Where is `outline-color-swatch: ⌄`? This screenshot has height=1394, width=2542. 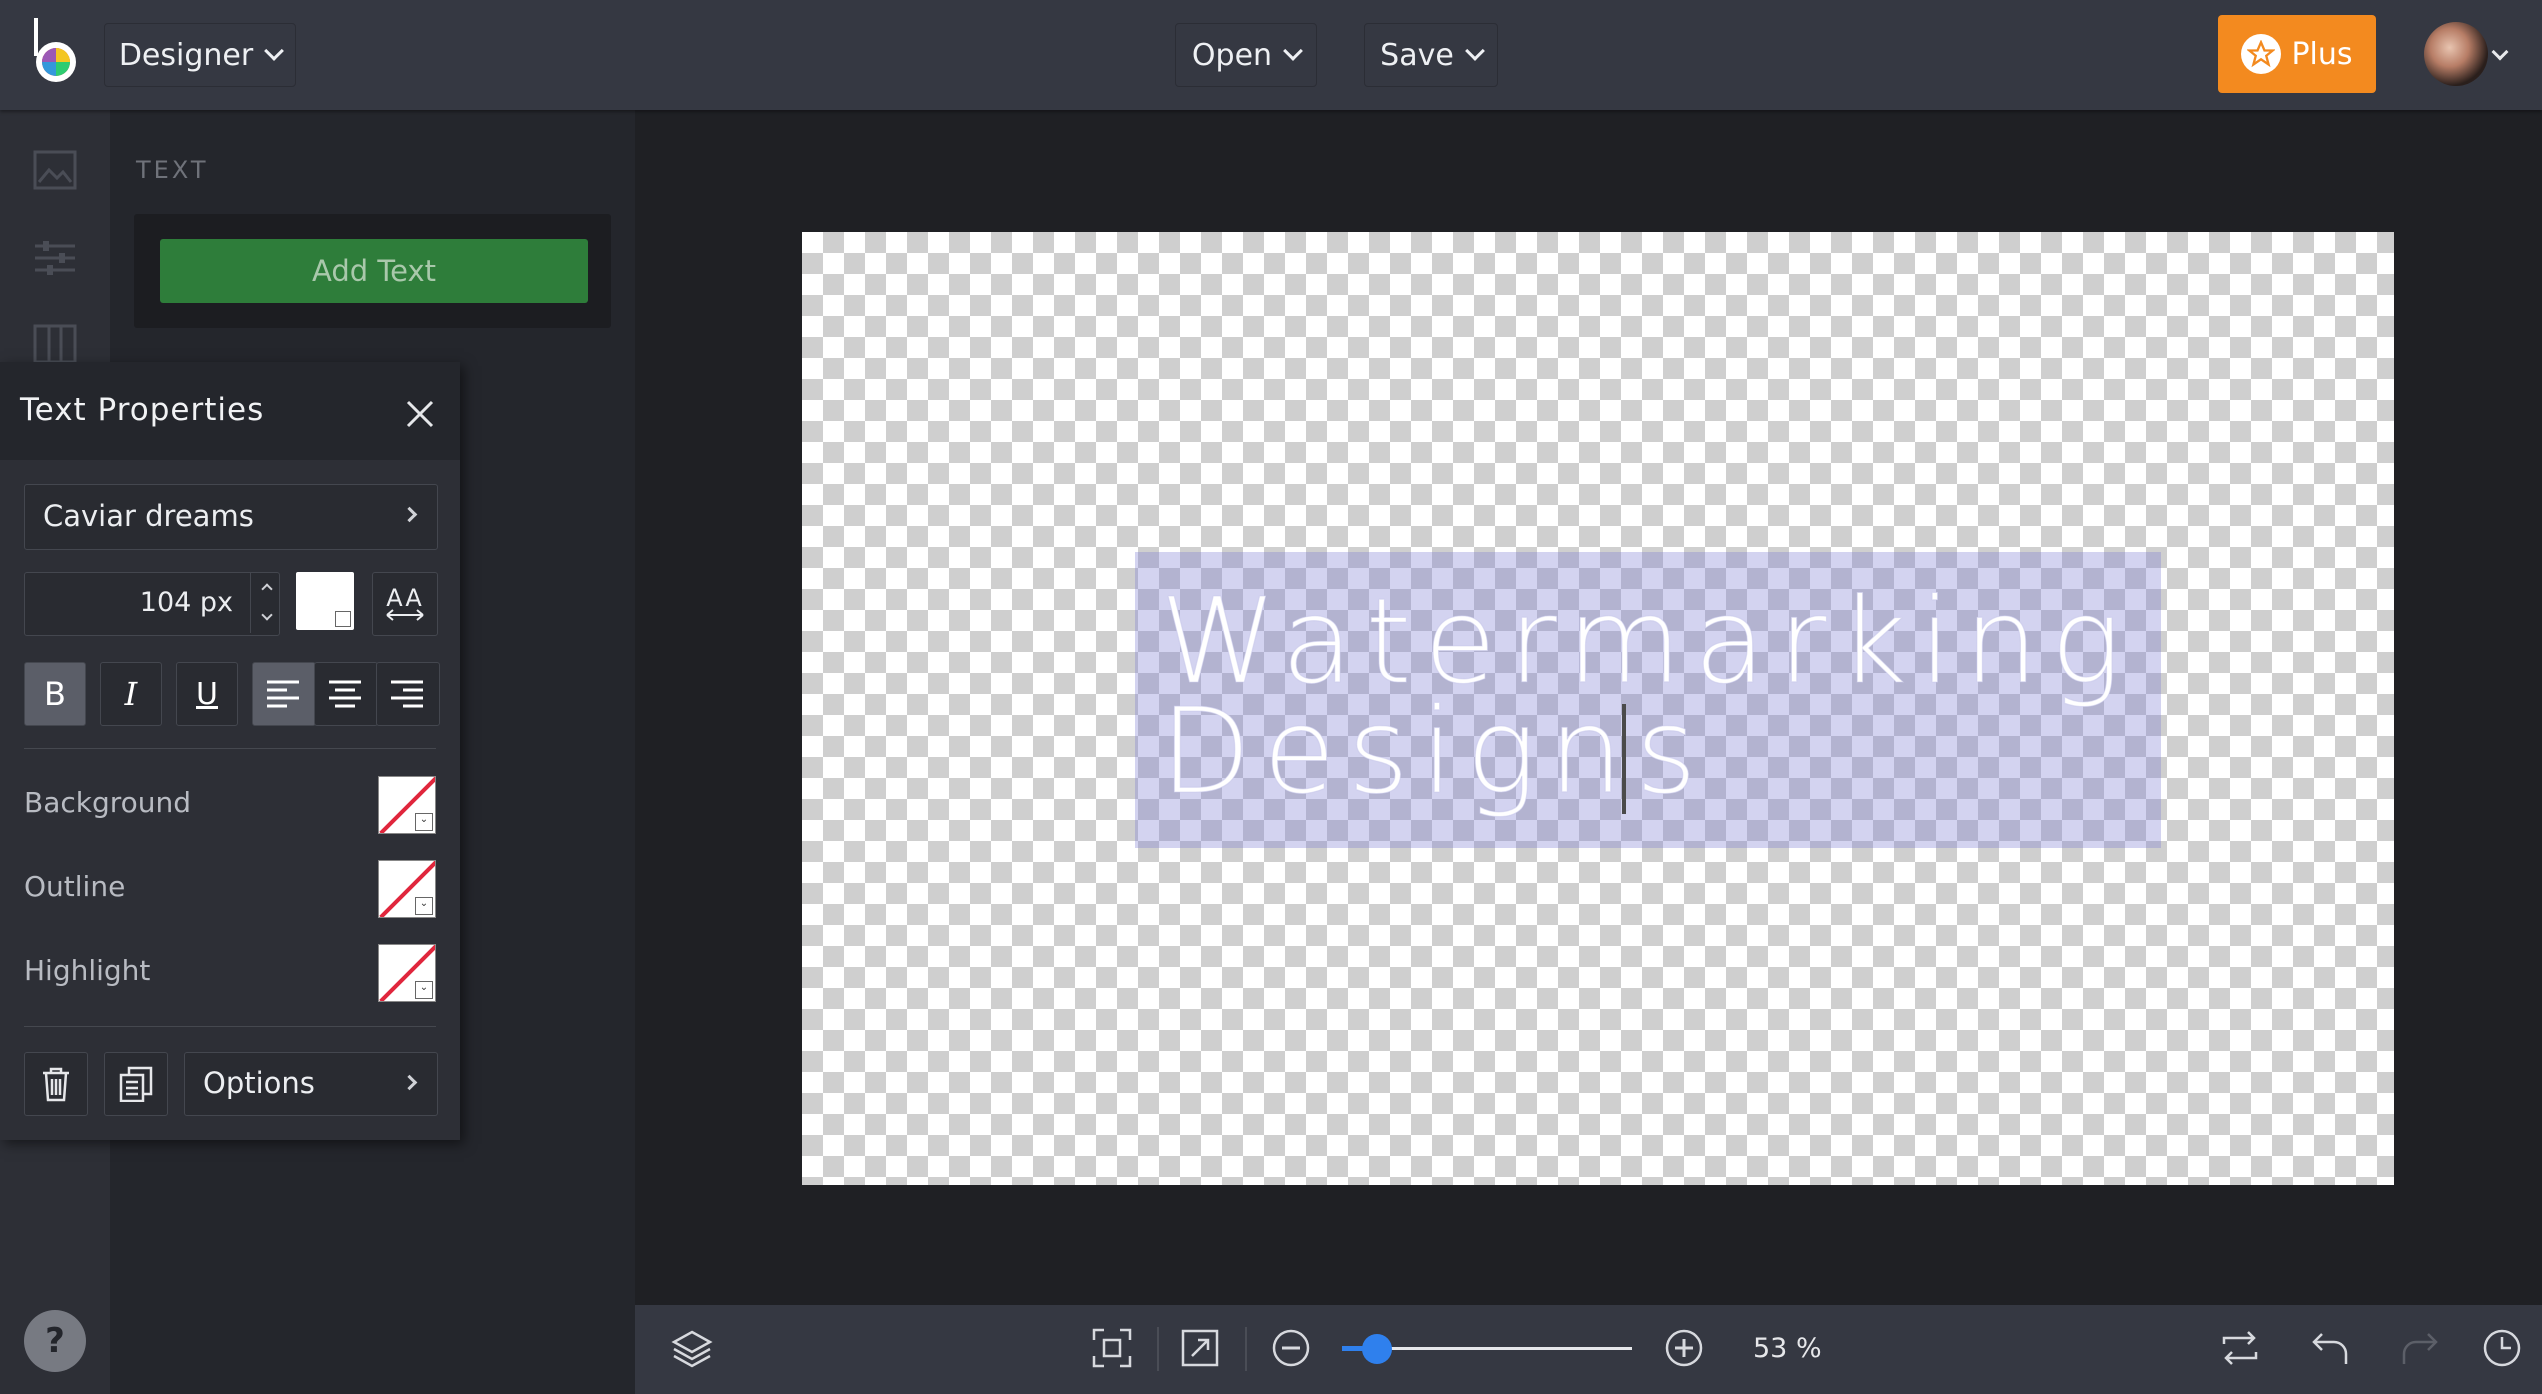
outline-color-swatch: ⌄ is located at coordinates (407, 889).